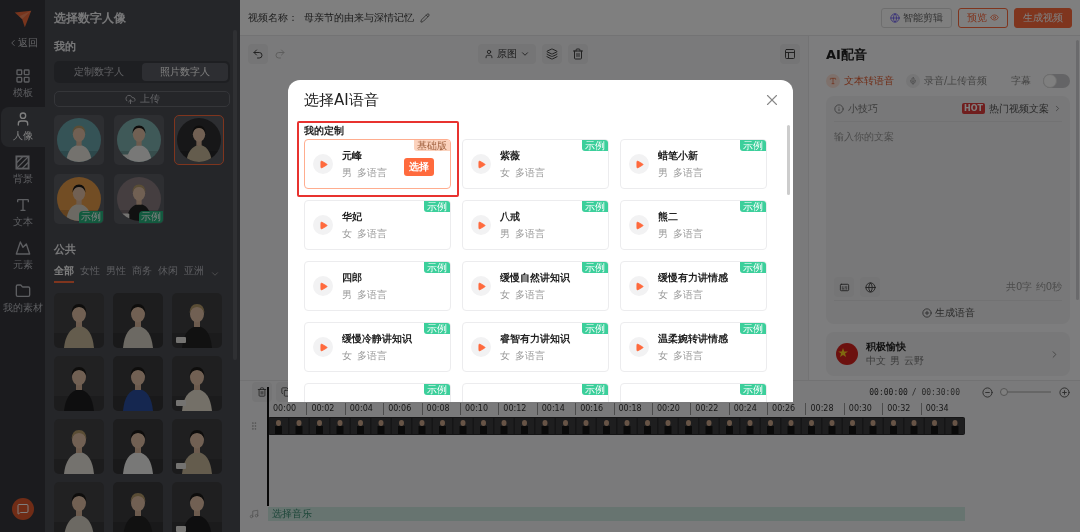  What do you see at coordinates (258, 54) in the screenshot?
I see `undo-button` at bounding box center [258, 54].